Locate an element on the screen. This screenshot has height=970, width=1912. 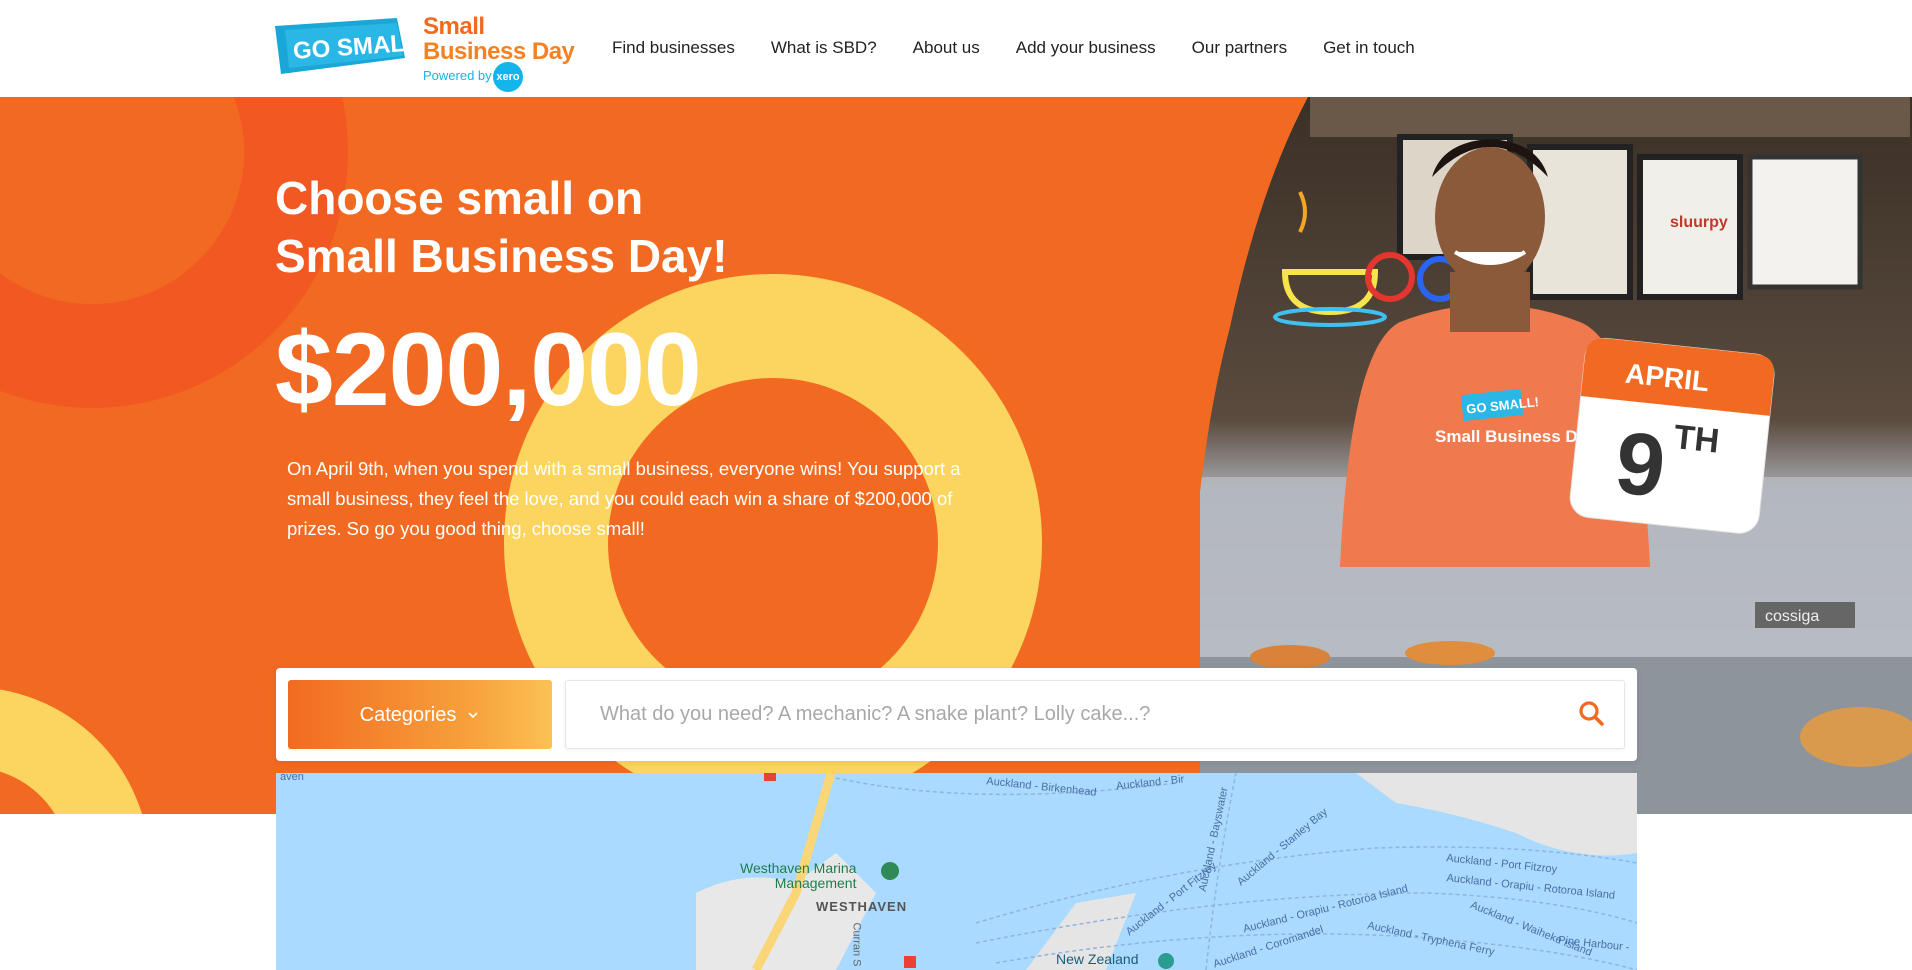
search-input is located at coordinates (1095, 714).